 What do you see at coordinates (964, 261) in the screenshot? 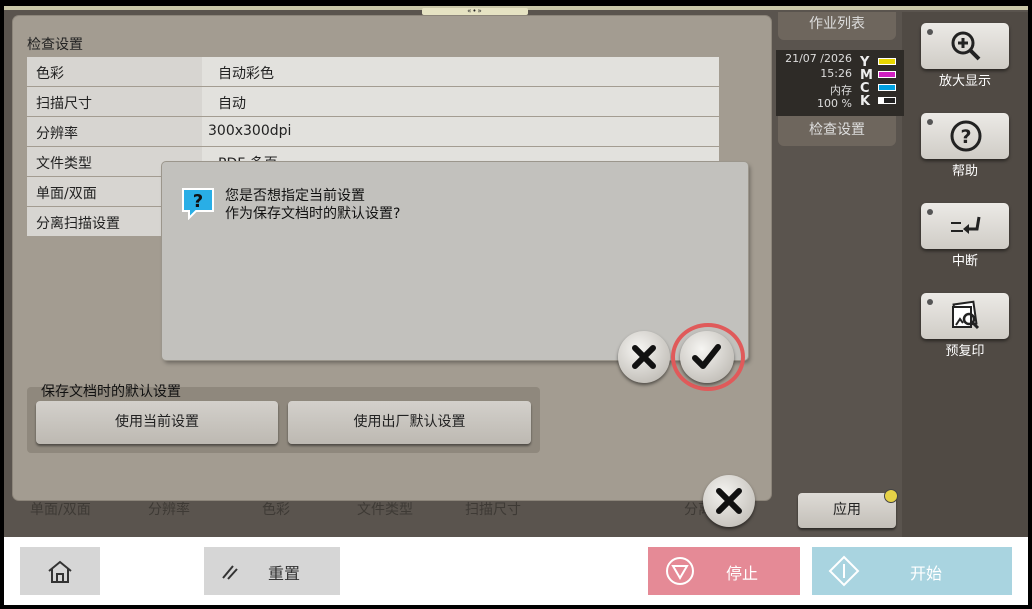
I see `interrupt-label: 中断` at bounding box center [964, 261].